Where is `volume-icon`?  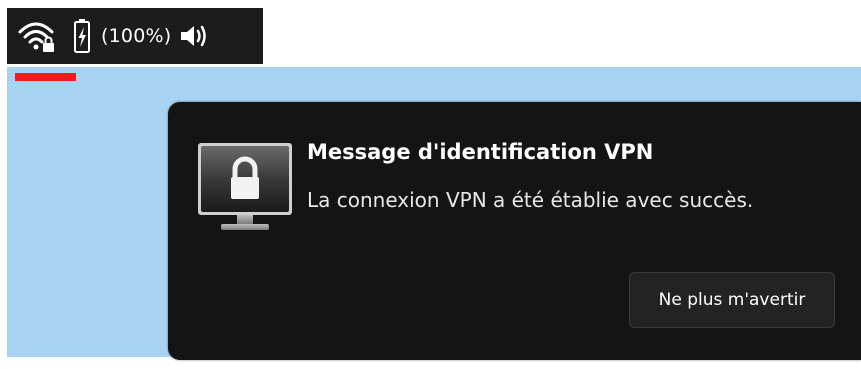
volume-icon is located at coordinates (195, 36).